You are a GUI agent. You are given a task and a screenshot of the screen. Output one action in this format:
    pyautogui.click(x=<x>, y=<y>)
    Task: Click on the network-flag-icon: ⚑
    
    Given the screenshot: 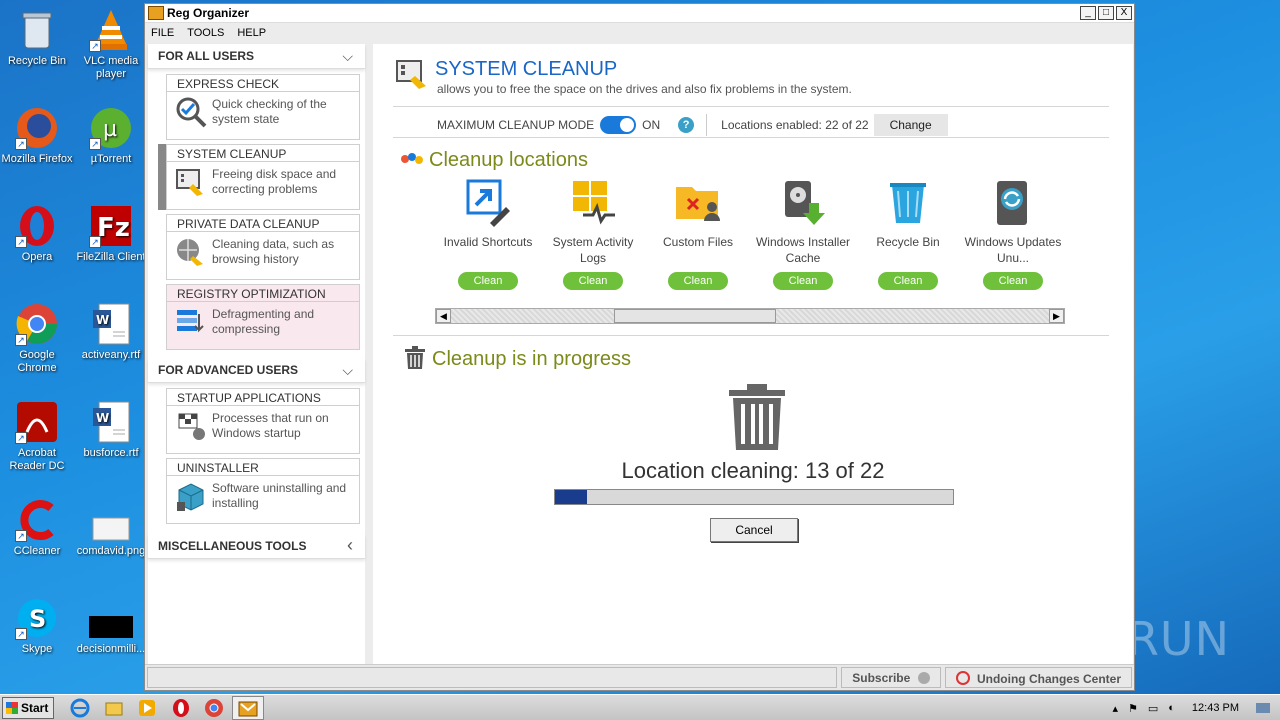 What is the action you would take?
    pyautogui.click(x=1133, y=708)
    